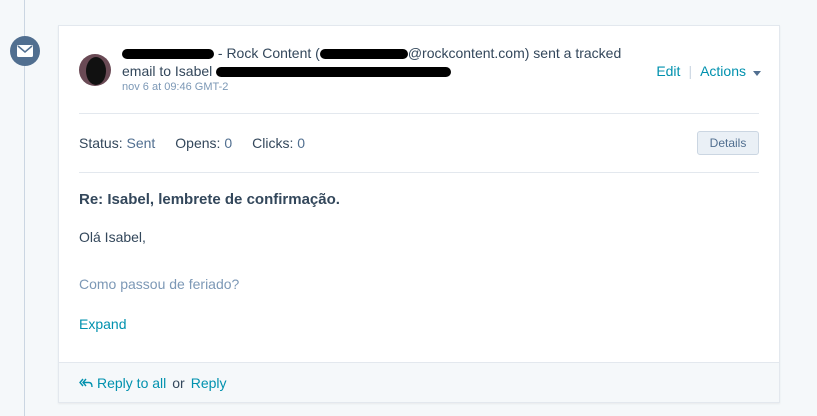  What do you see at coordinates (178, 382) in the screenshot?
I see `or-text: or` at bounding box center [178, 382].